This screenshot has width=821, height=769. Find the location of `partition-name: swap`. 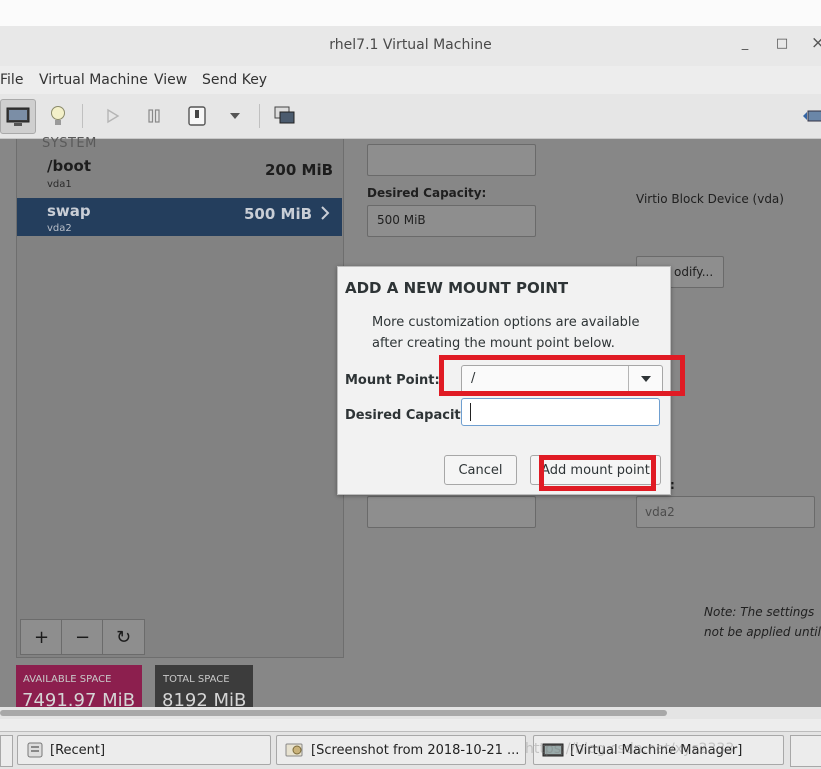

partition-name: swap is located at coordinates (69, 211).